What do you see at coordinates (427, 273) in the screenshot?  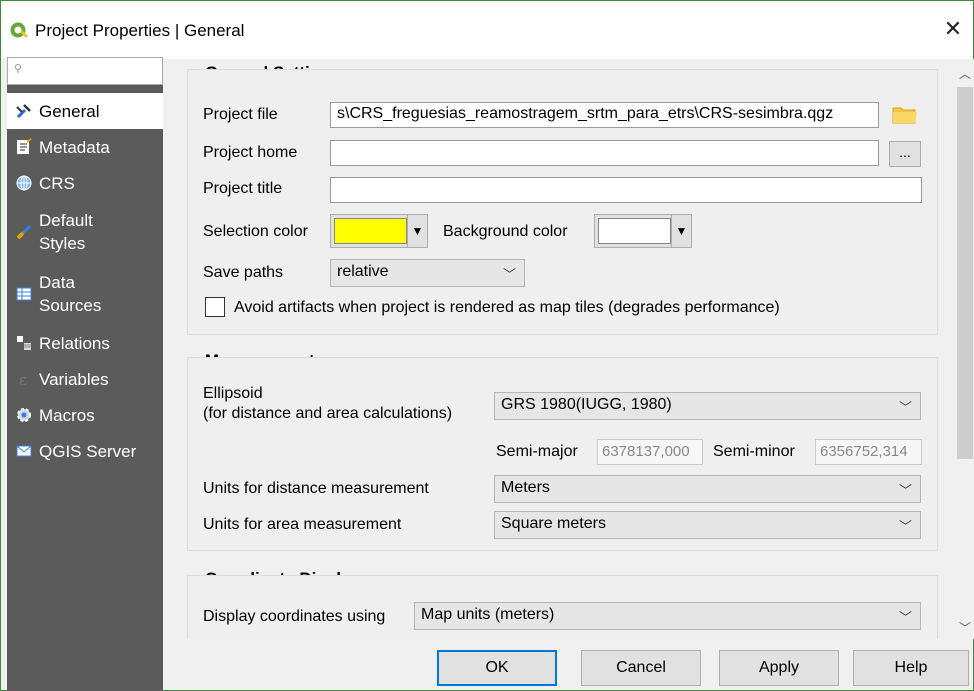 I see `save-paths-select: relative ﹀` at bounding box center [427, 273].